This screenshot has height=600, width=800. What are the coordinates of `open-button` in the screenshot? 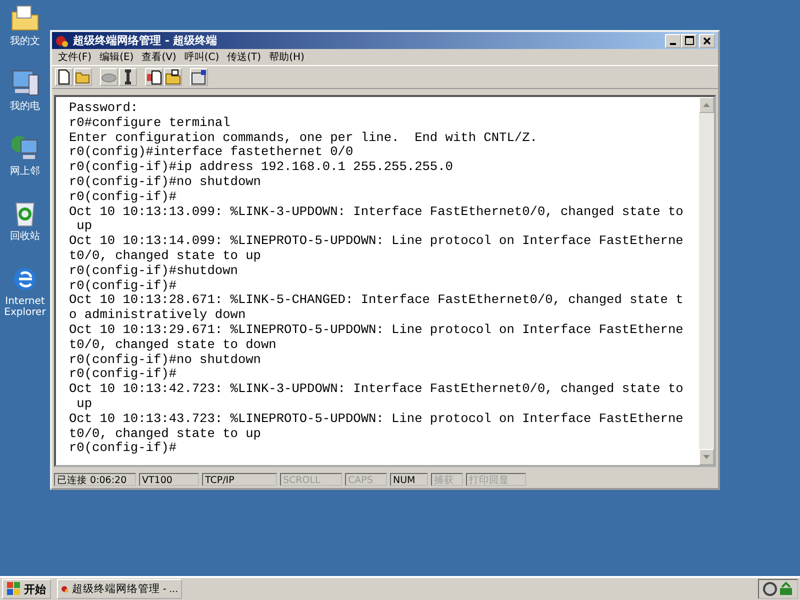 It's located at (83, 77).